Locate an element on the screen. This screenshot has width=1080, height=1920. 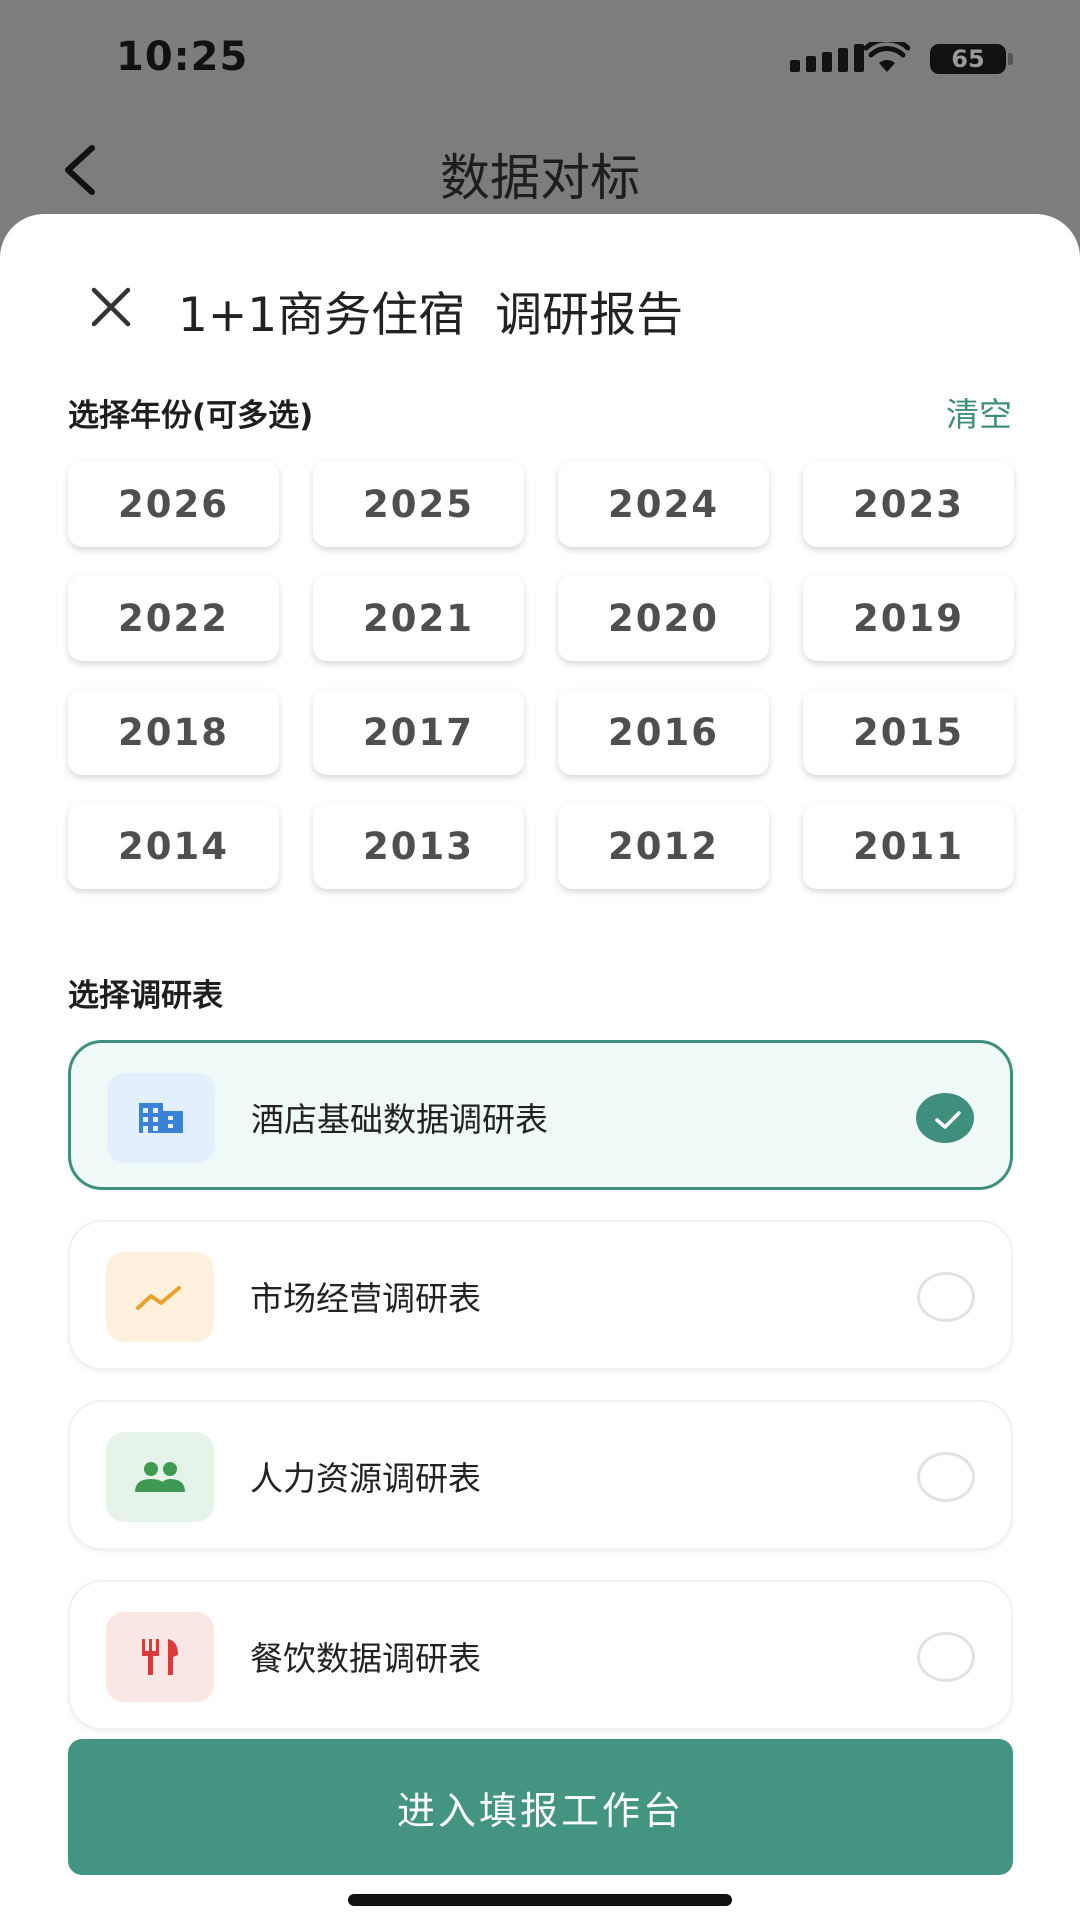
status-bar: 10:25 65 is located at coordinates (540, 60).